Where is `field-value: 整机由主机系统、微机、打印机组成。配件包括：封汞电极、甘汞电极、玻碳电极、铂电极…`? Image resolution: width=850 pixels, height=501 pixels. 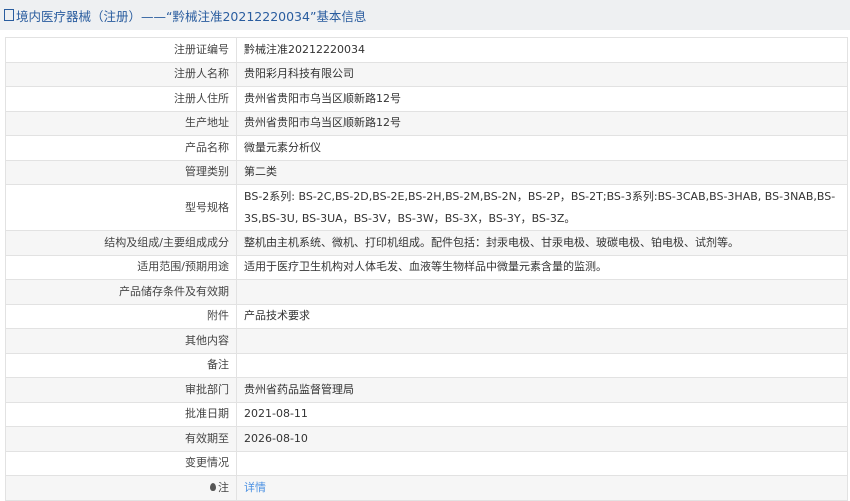
field-value: 整机由主机系统、微机、打印机组成。配件包括：封汞电极、甘汞电极、玻碳电极、铂电极… is located at coordinates (542, 243).